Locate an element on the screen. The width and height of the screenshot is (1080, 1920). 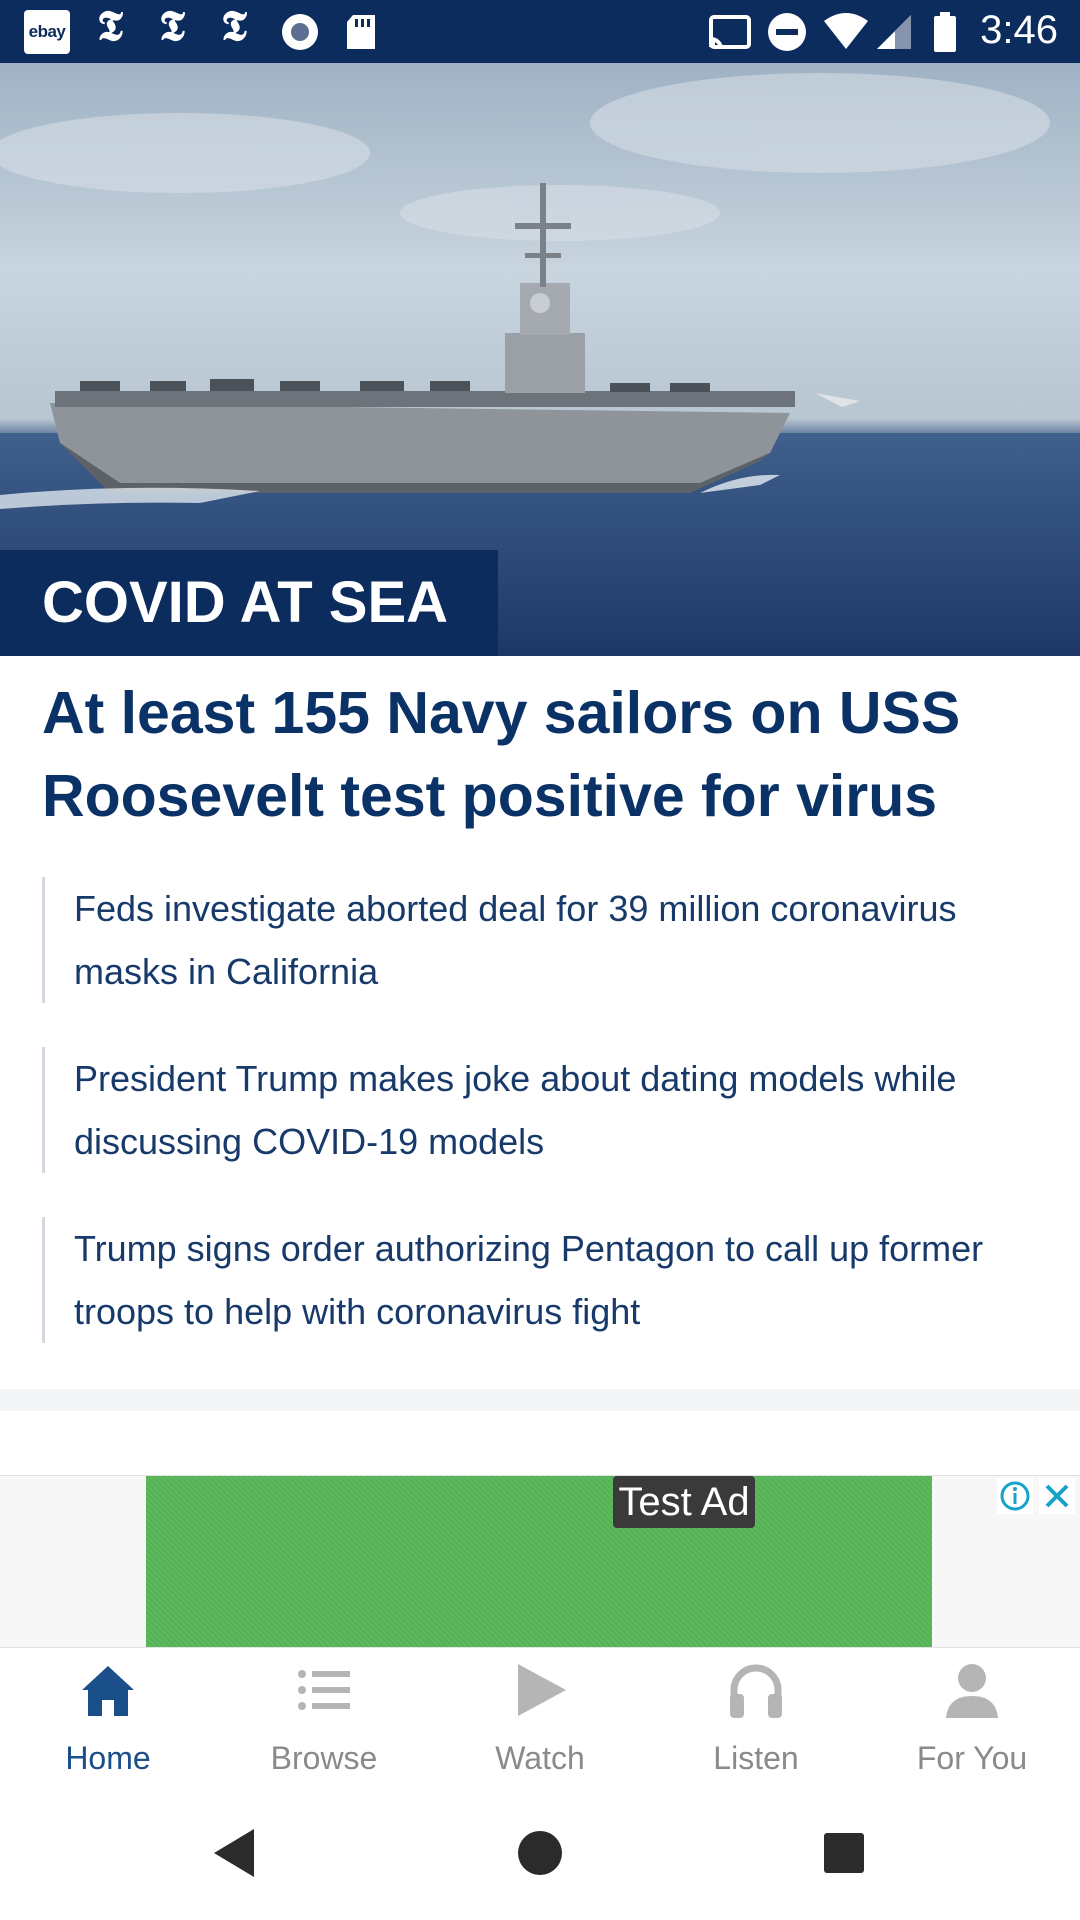
play-icon is located at coordinates (542, 1690).